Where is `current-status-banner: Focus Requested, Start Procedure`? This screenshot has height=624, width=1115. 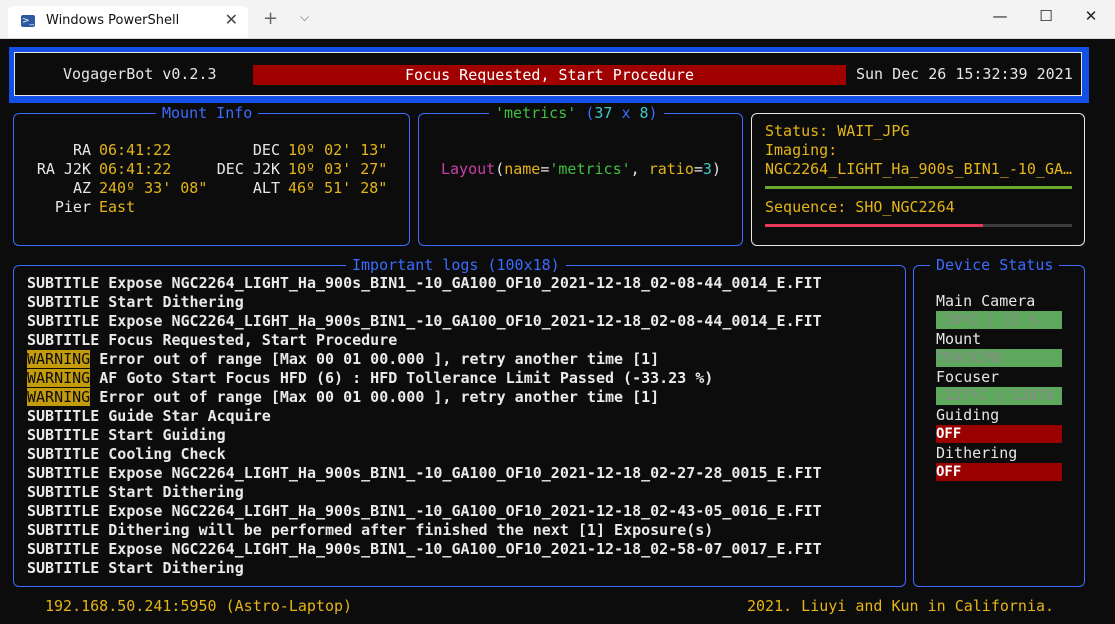
current-status-banner: Focus Requested, Start Procedure is located at coordinates (549, 75).